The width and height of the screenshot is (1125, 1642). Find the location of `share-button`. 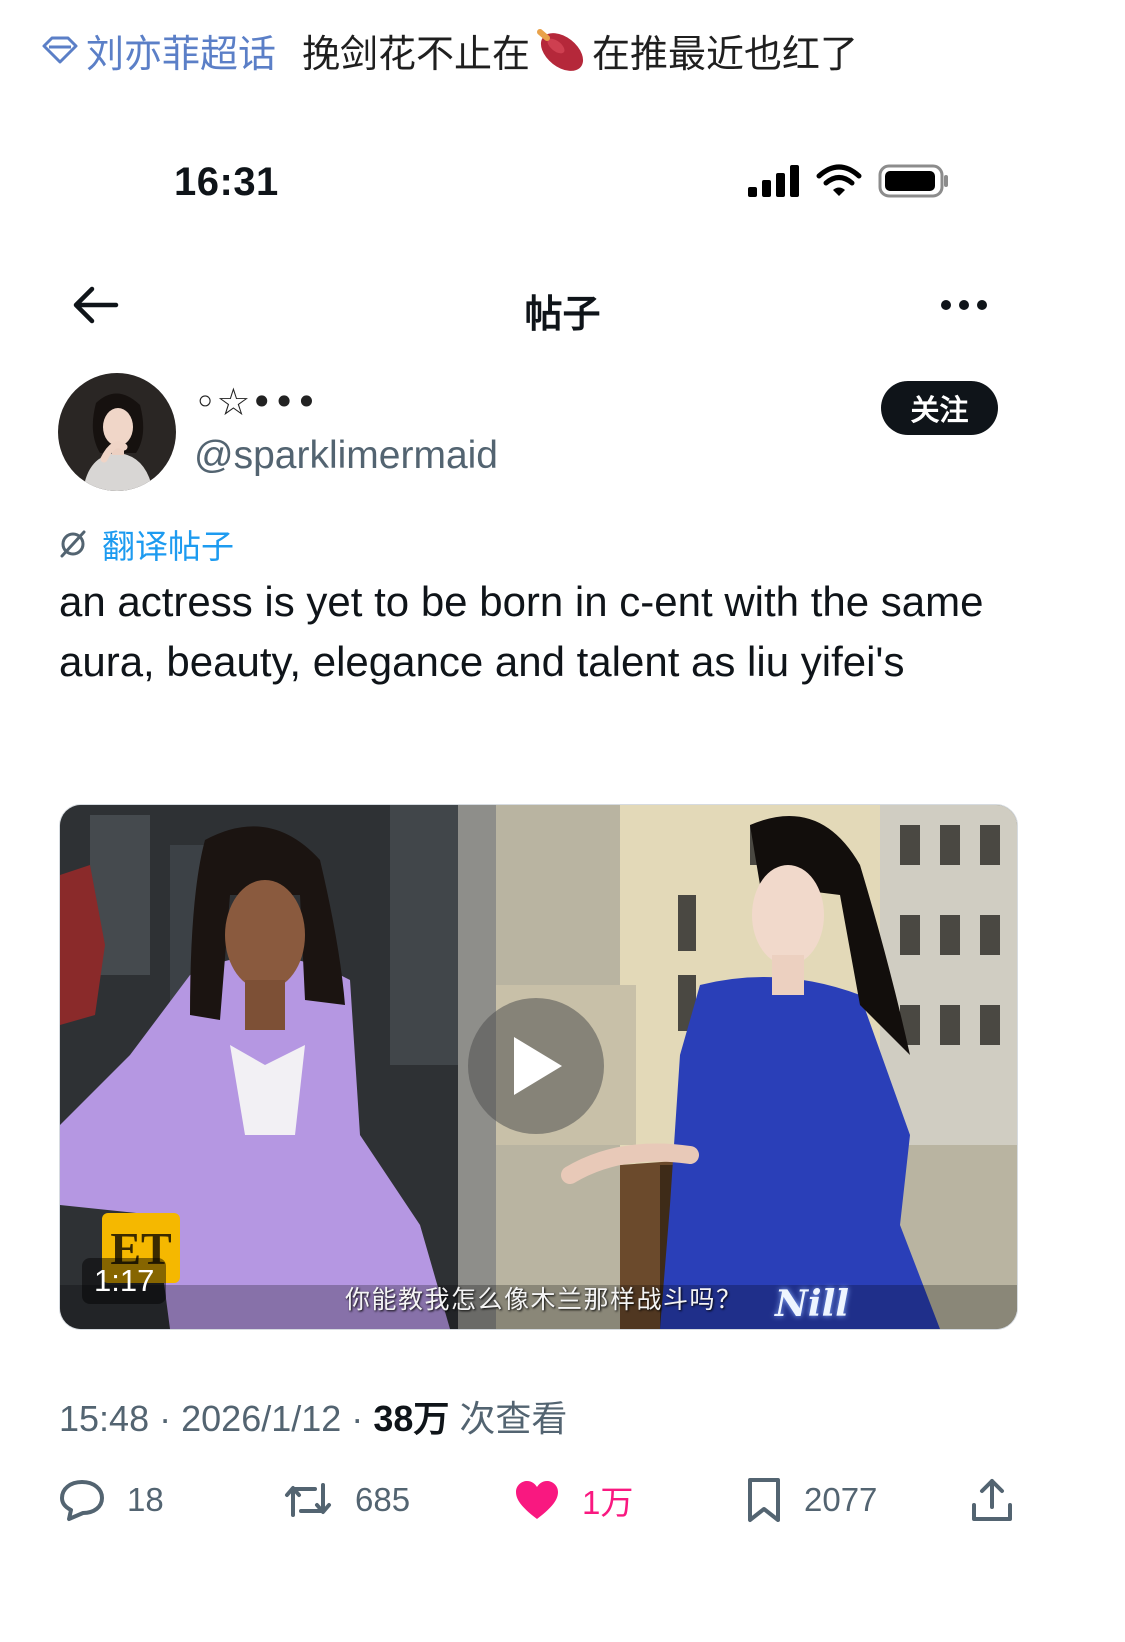

share-button is located at coordinates (1003, 1500).